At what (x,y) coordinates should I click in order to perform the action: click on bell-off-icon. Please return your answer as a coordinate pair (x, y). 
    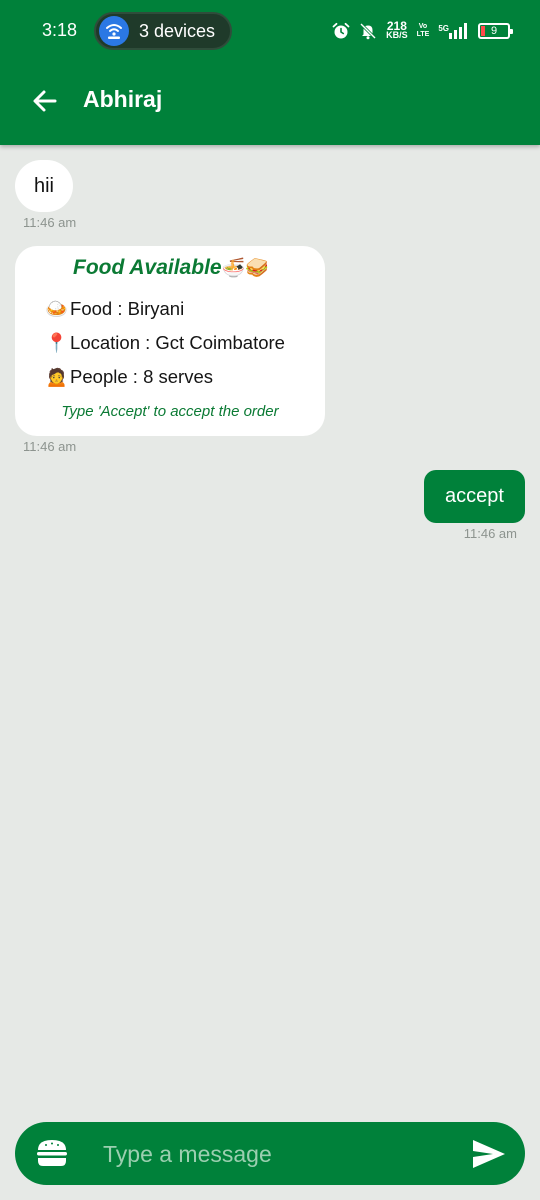
    Looking at the image, I should click on (368, 31).